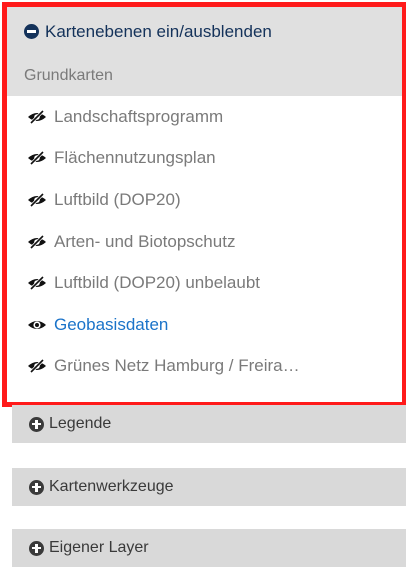  Describe the element at coordinates (157, 283) in the screenshot. I see `layer-label: Luftbild (DOP20) unbelaubt` at that location.